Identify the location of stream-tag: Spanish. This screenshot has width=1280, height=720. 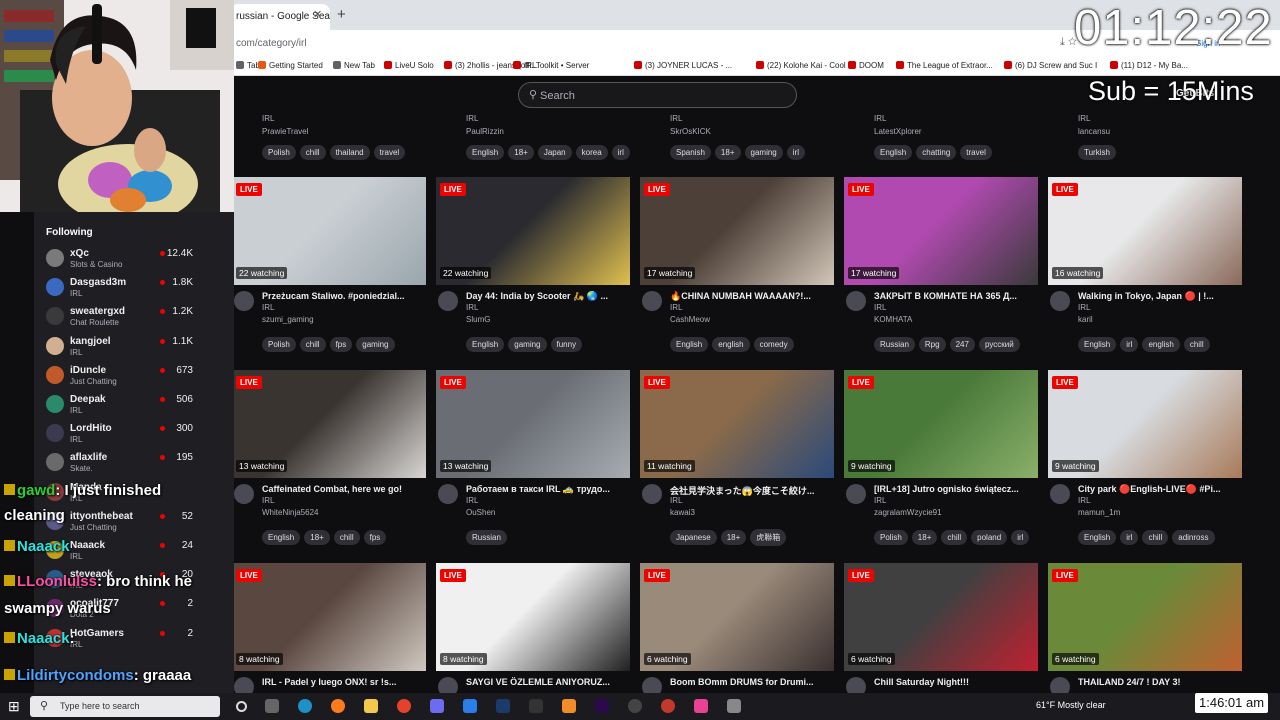
(690, 152).